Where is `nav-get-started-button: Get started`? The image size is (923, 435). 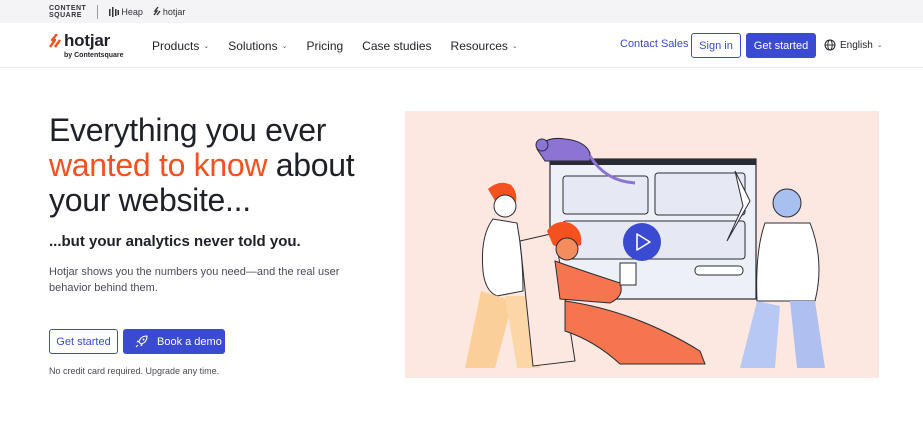 nav-get-started-button: Get started is located at coordinates (781, 45).